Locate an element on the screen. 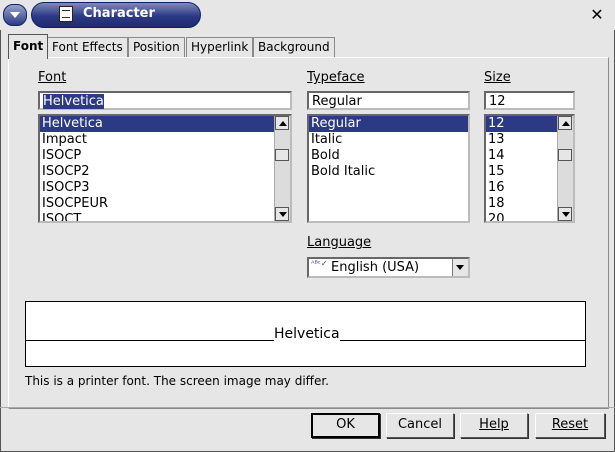 This screenshot has height=452, width=615. size-label-text: Size is located at coordinates (497, 77).